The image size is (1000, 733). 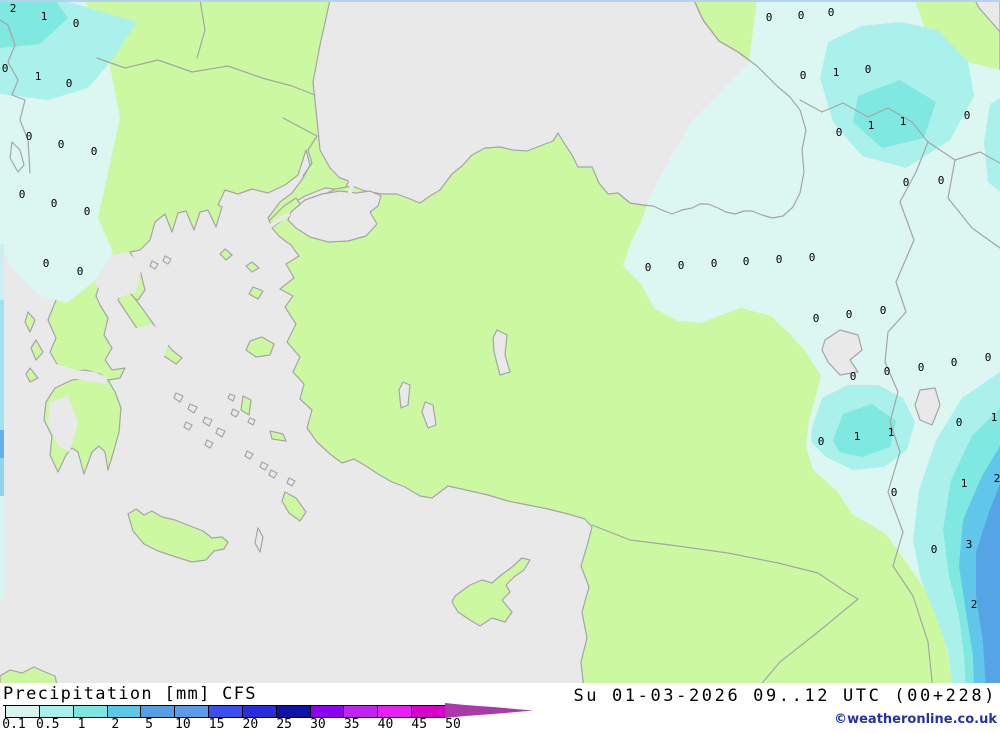 I want to click on legend-scale-label: 20, so click(x=250, y=724).